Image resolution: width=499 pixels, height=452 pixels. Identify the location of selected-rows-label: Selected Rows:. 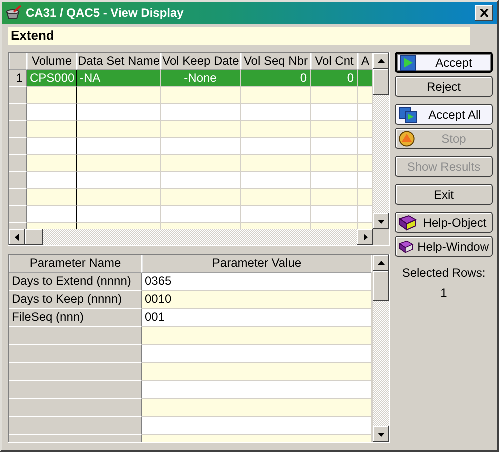
(444, 273).